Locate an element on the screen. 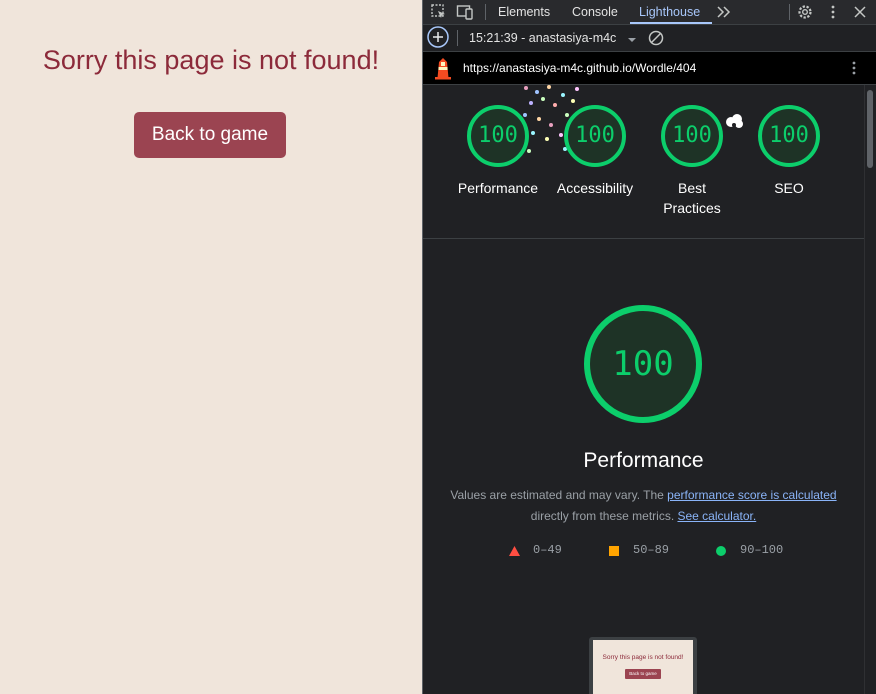 This screenshot has height=694, width=876. seo-label: SEO is located at coordinates (789, 188).